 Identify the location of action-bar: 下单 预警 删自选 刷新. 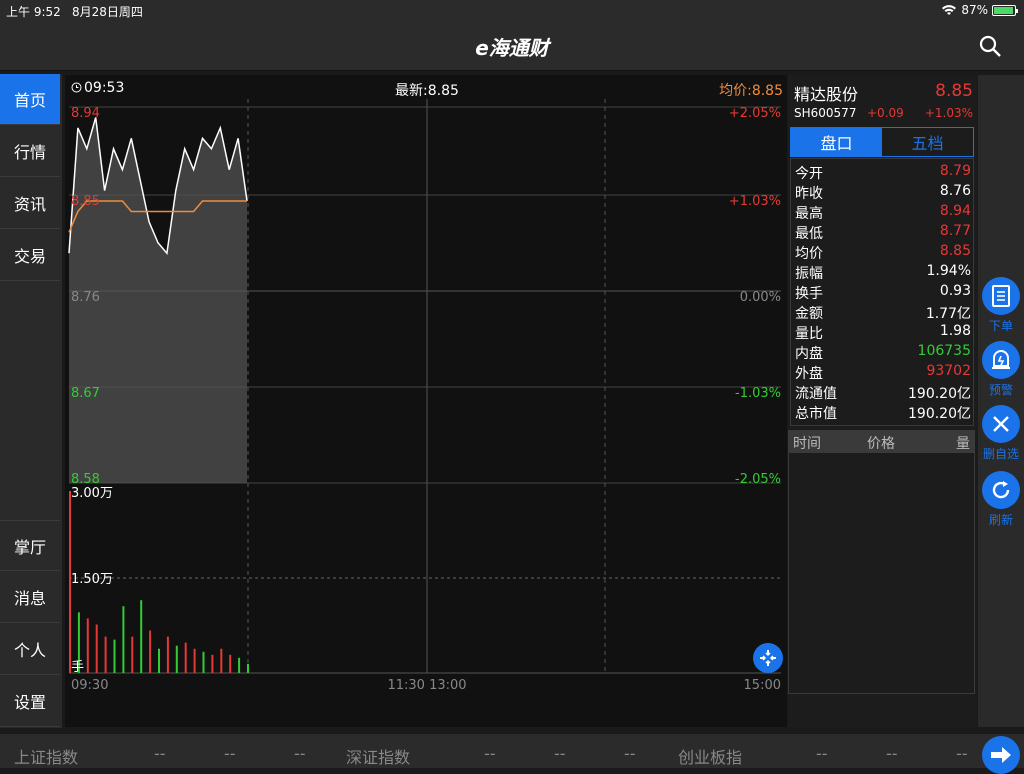
(1001, 401).